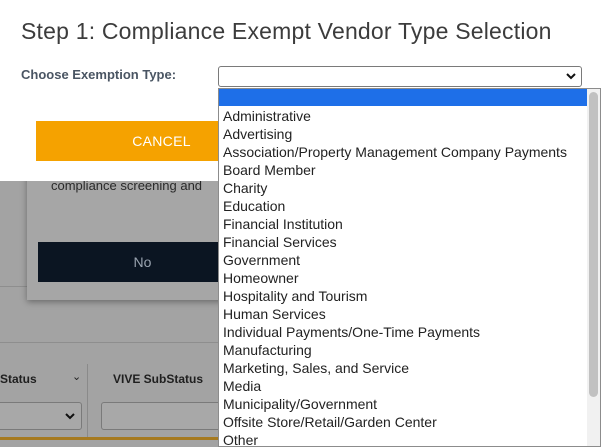 This screenshot has height=447, width=601. I want to click on dropdown-option: Advertising, so click(403, 134).